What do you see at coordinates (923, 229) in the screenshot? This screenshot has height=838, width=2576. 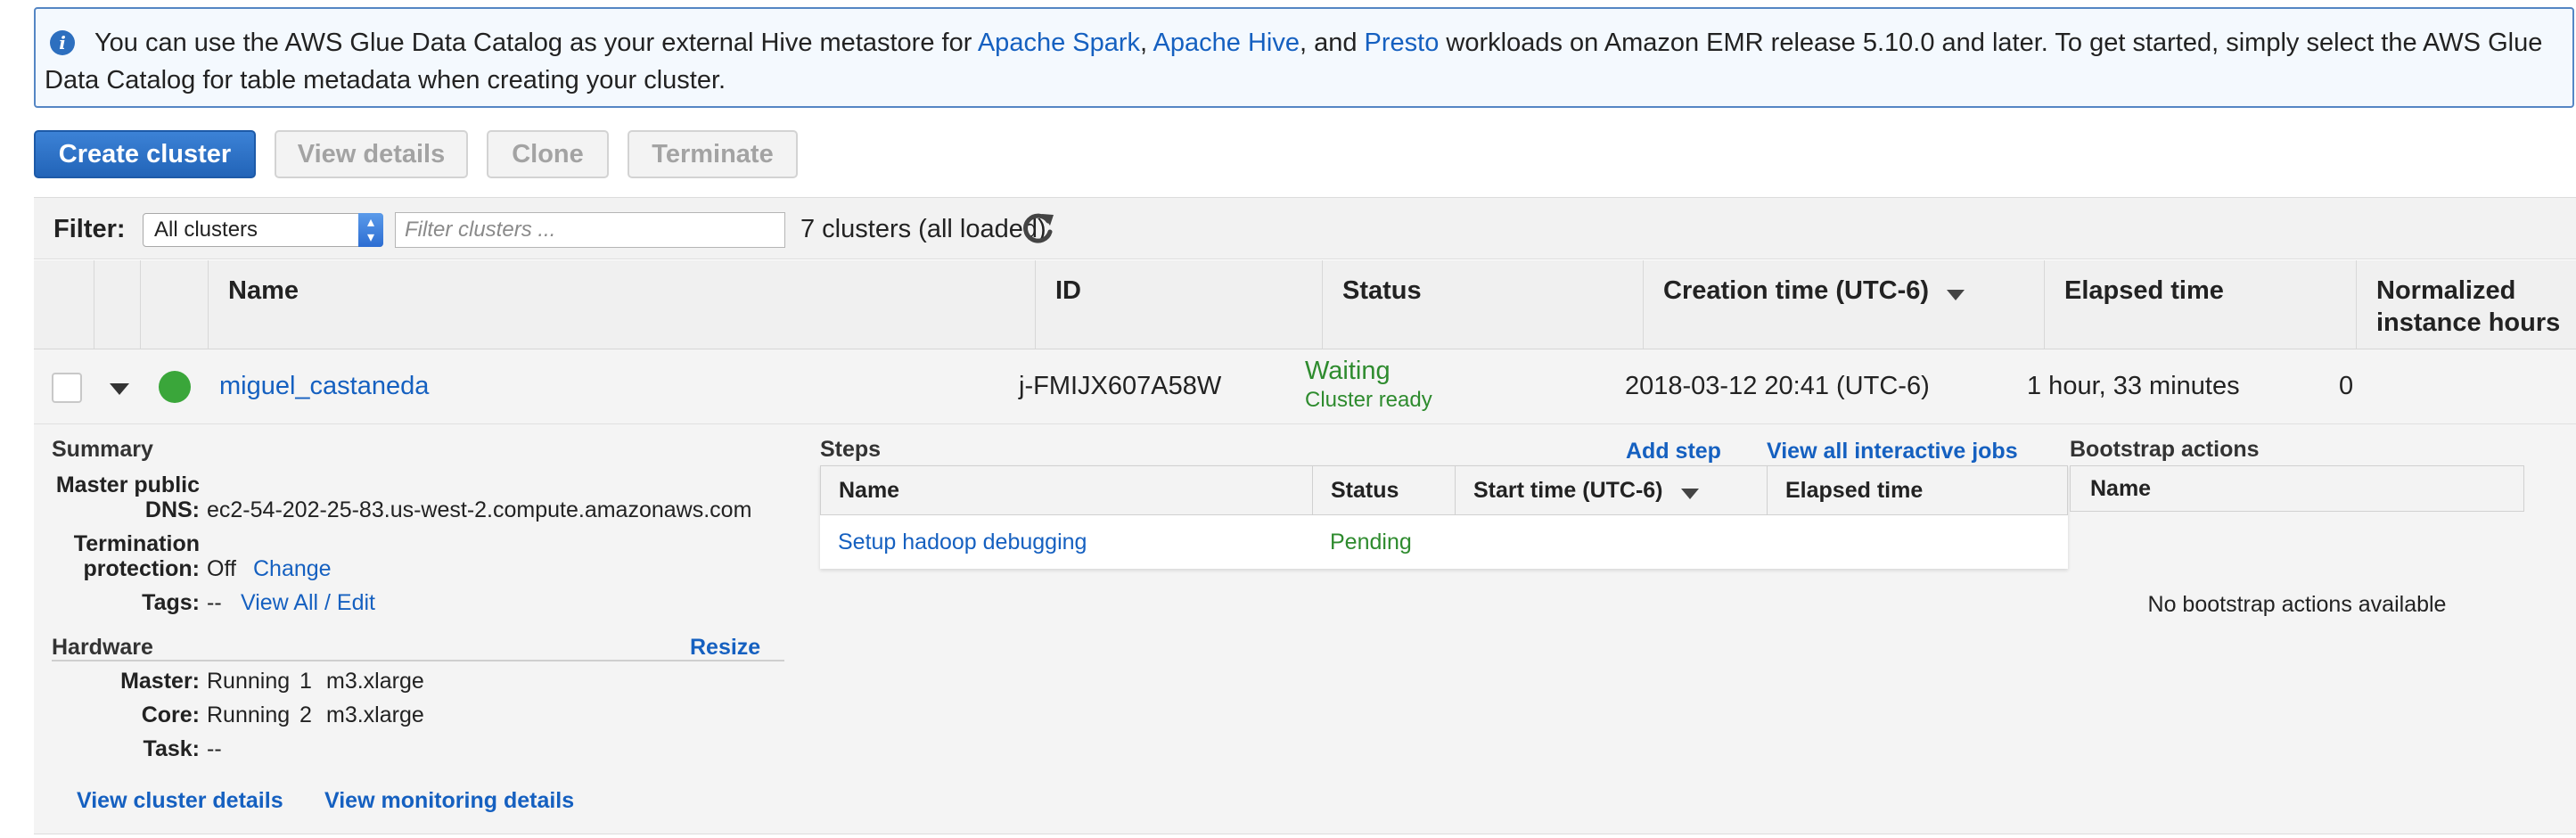 I see `cluster-count: 7 clusters (all loaded)` at bounding box center [923, 229].